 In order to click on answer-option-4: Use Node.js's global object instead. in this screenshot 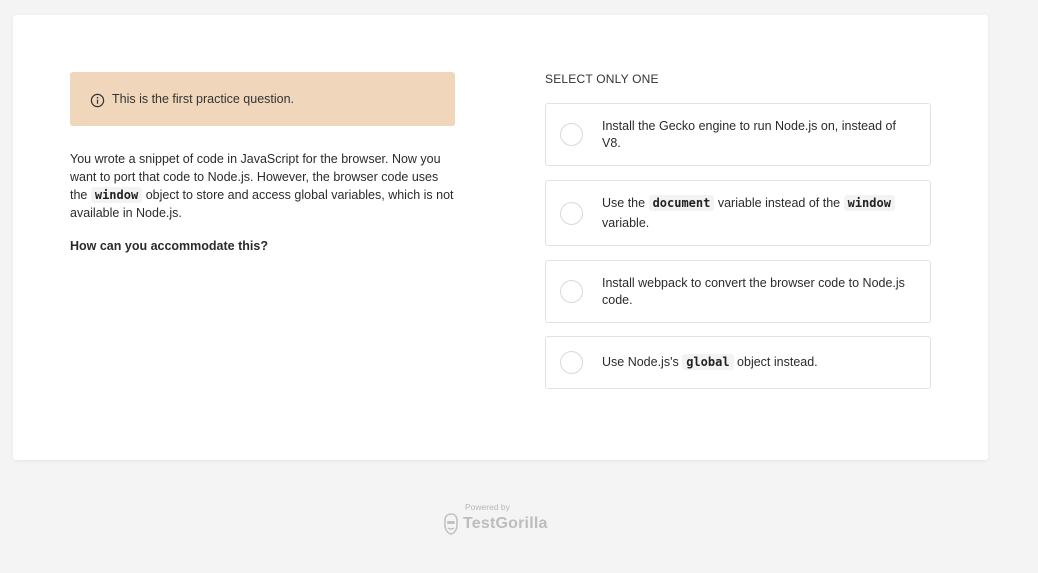, I will do `click(738, 362)`.